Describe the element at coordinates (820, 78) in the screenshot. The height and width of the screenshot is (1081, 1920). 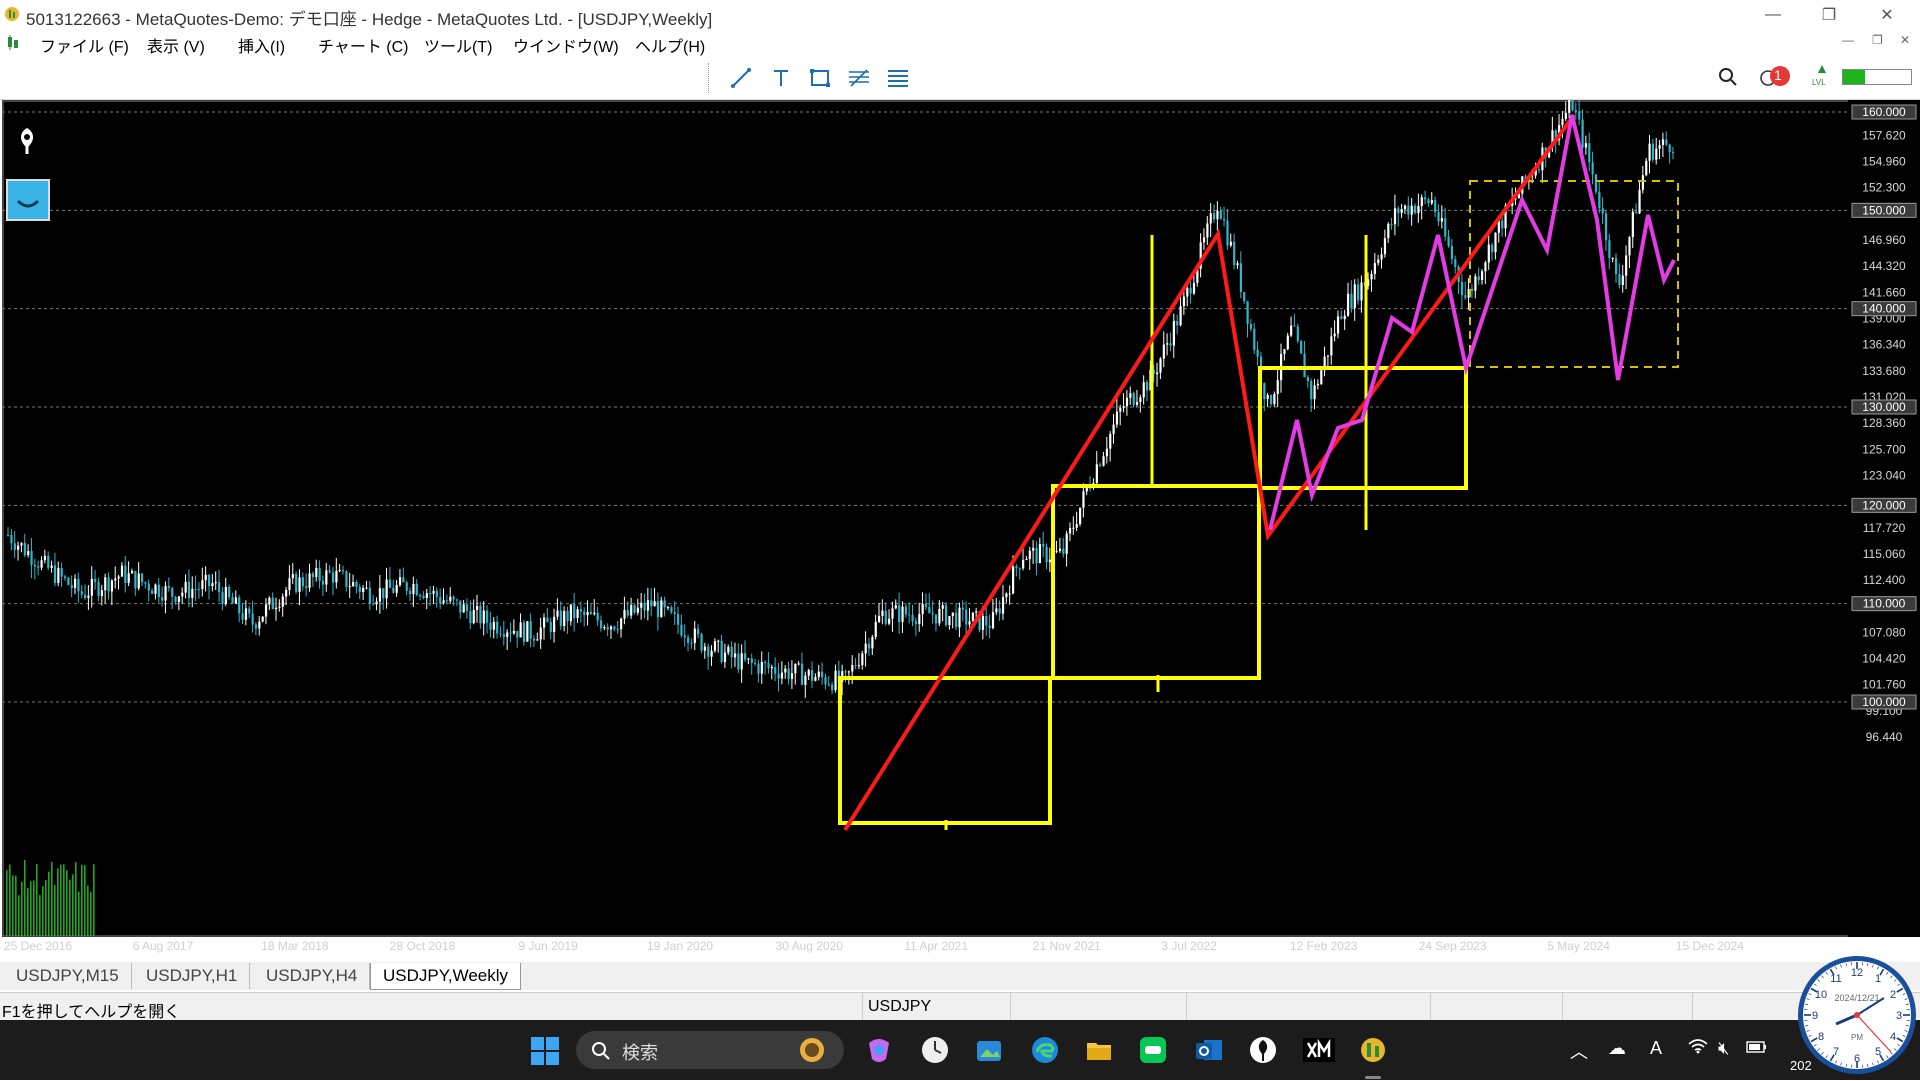
I see `rectangle-icon` at that location.